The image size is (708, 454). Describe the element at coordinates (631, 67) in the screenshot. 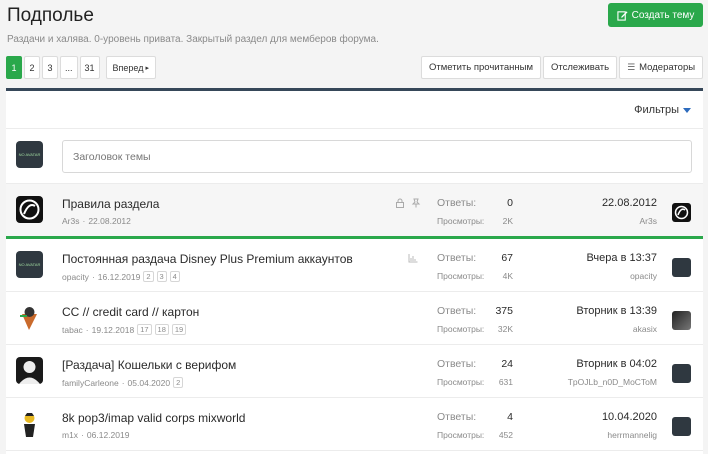

I see `menu-icon: ☰` at that location.